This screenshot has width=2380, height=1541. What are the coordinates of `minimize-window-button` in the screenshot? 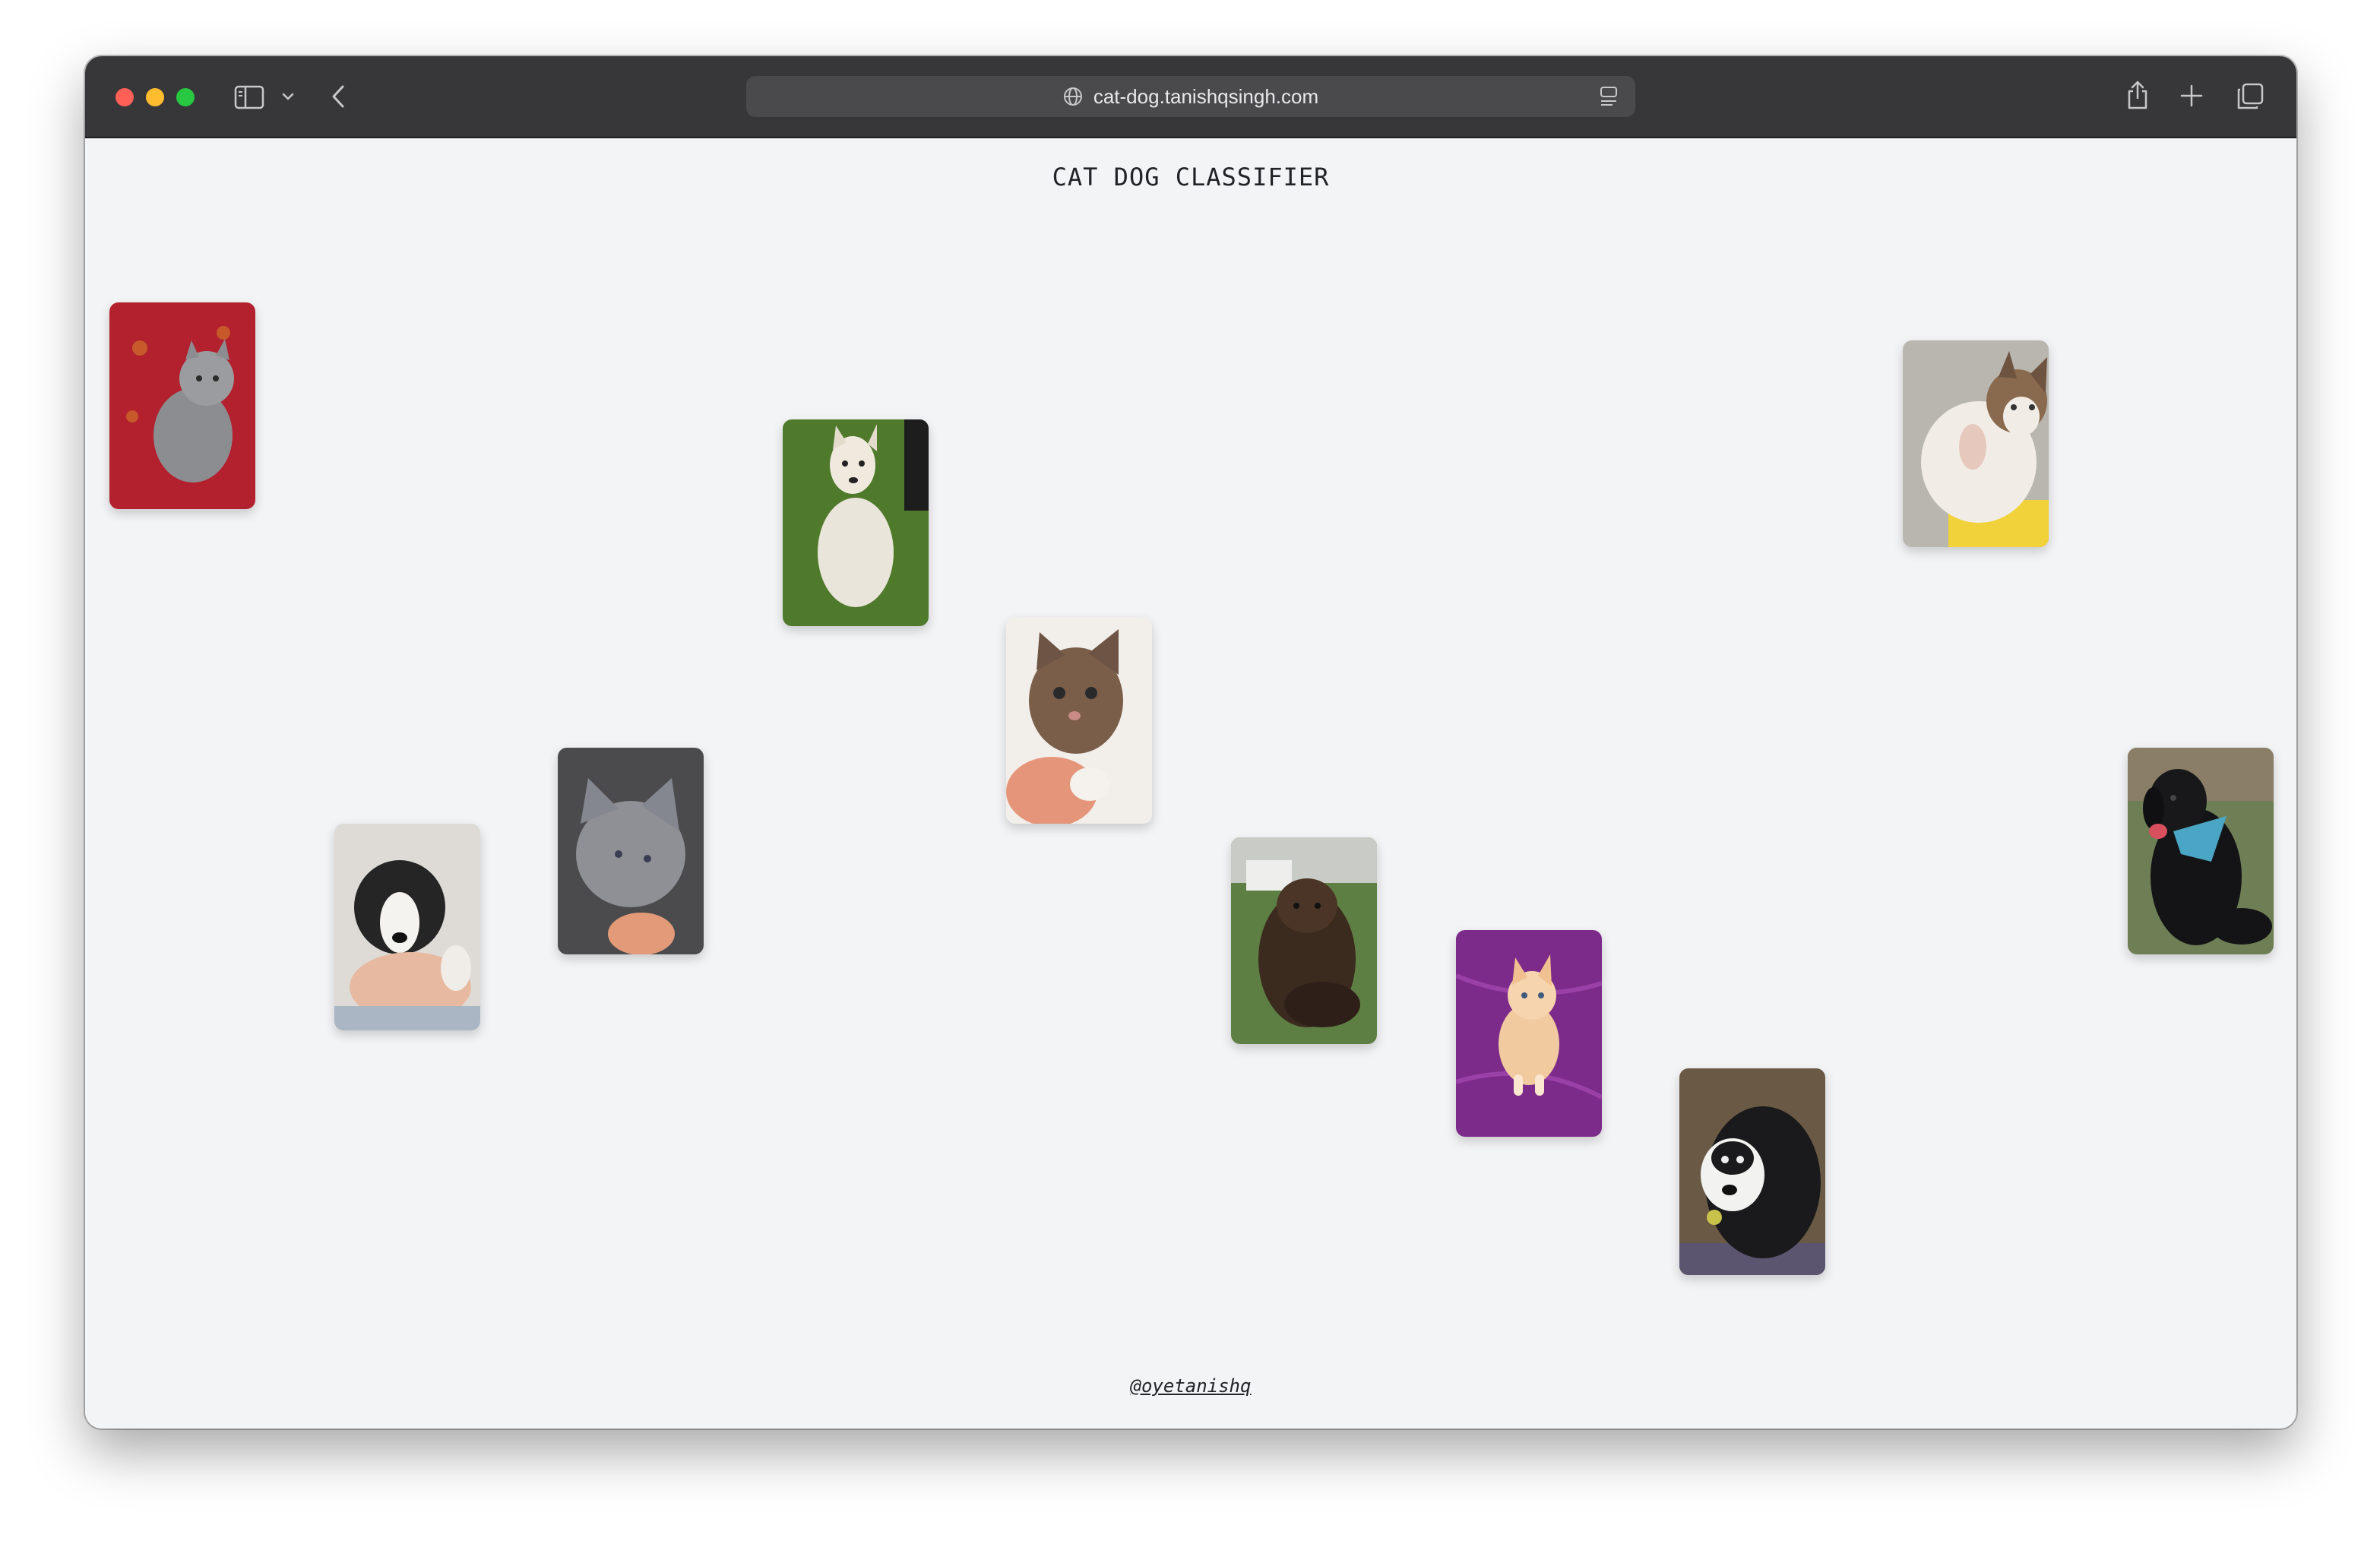 It's located at (155, 97).